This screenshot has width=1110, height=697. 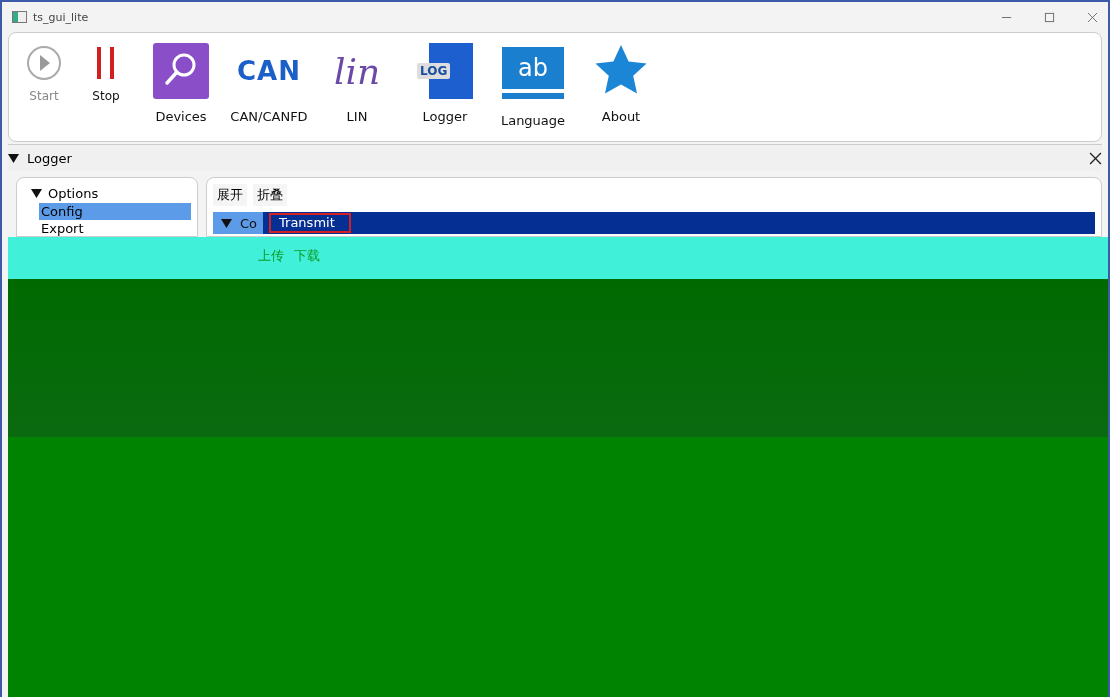 I want to click on toolbar-button: Devices, so click(x=181, y=78).